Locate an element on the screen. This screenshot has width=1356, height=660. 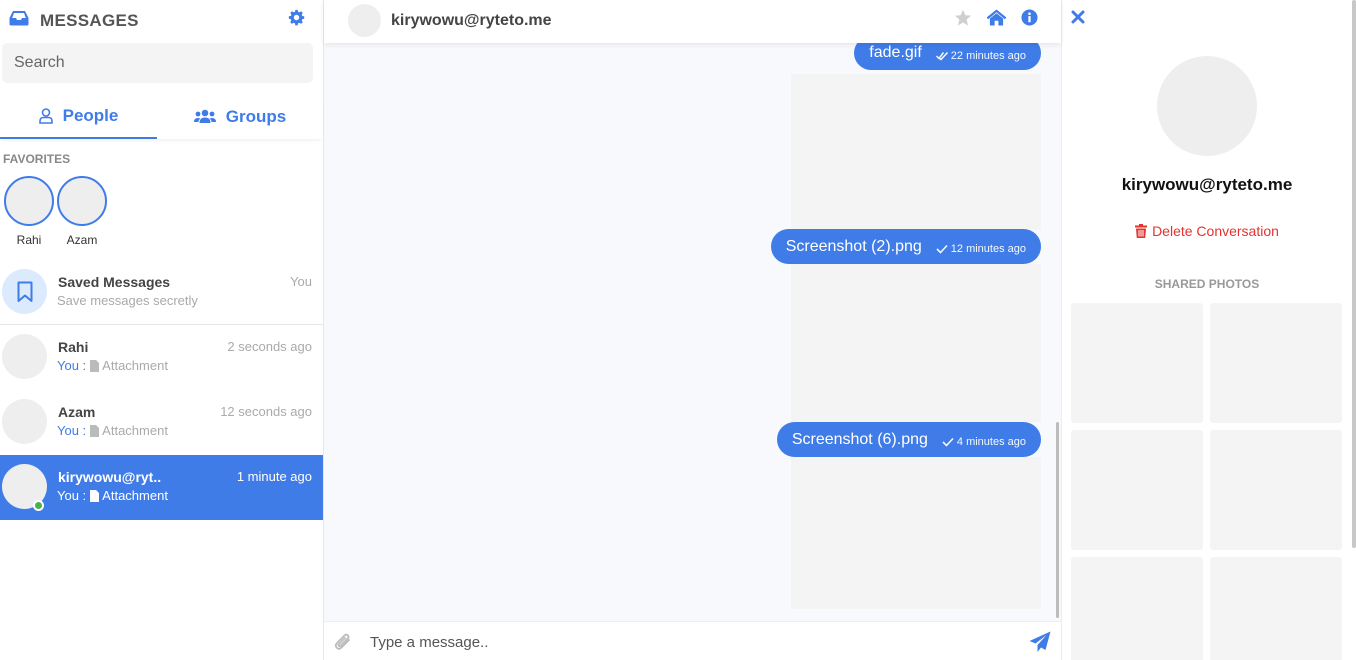
info-scrollbar is located at coordinates (1354, 274).